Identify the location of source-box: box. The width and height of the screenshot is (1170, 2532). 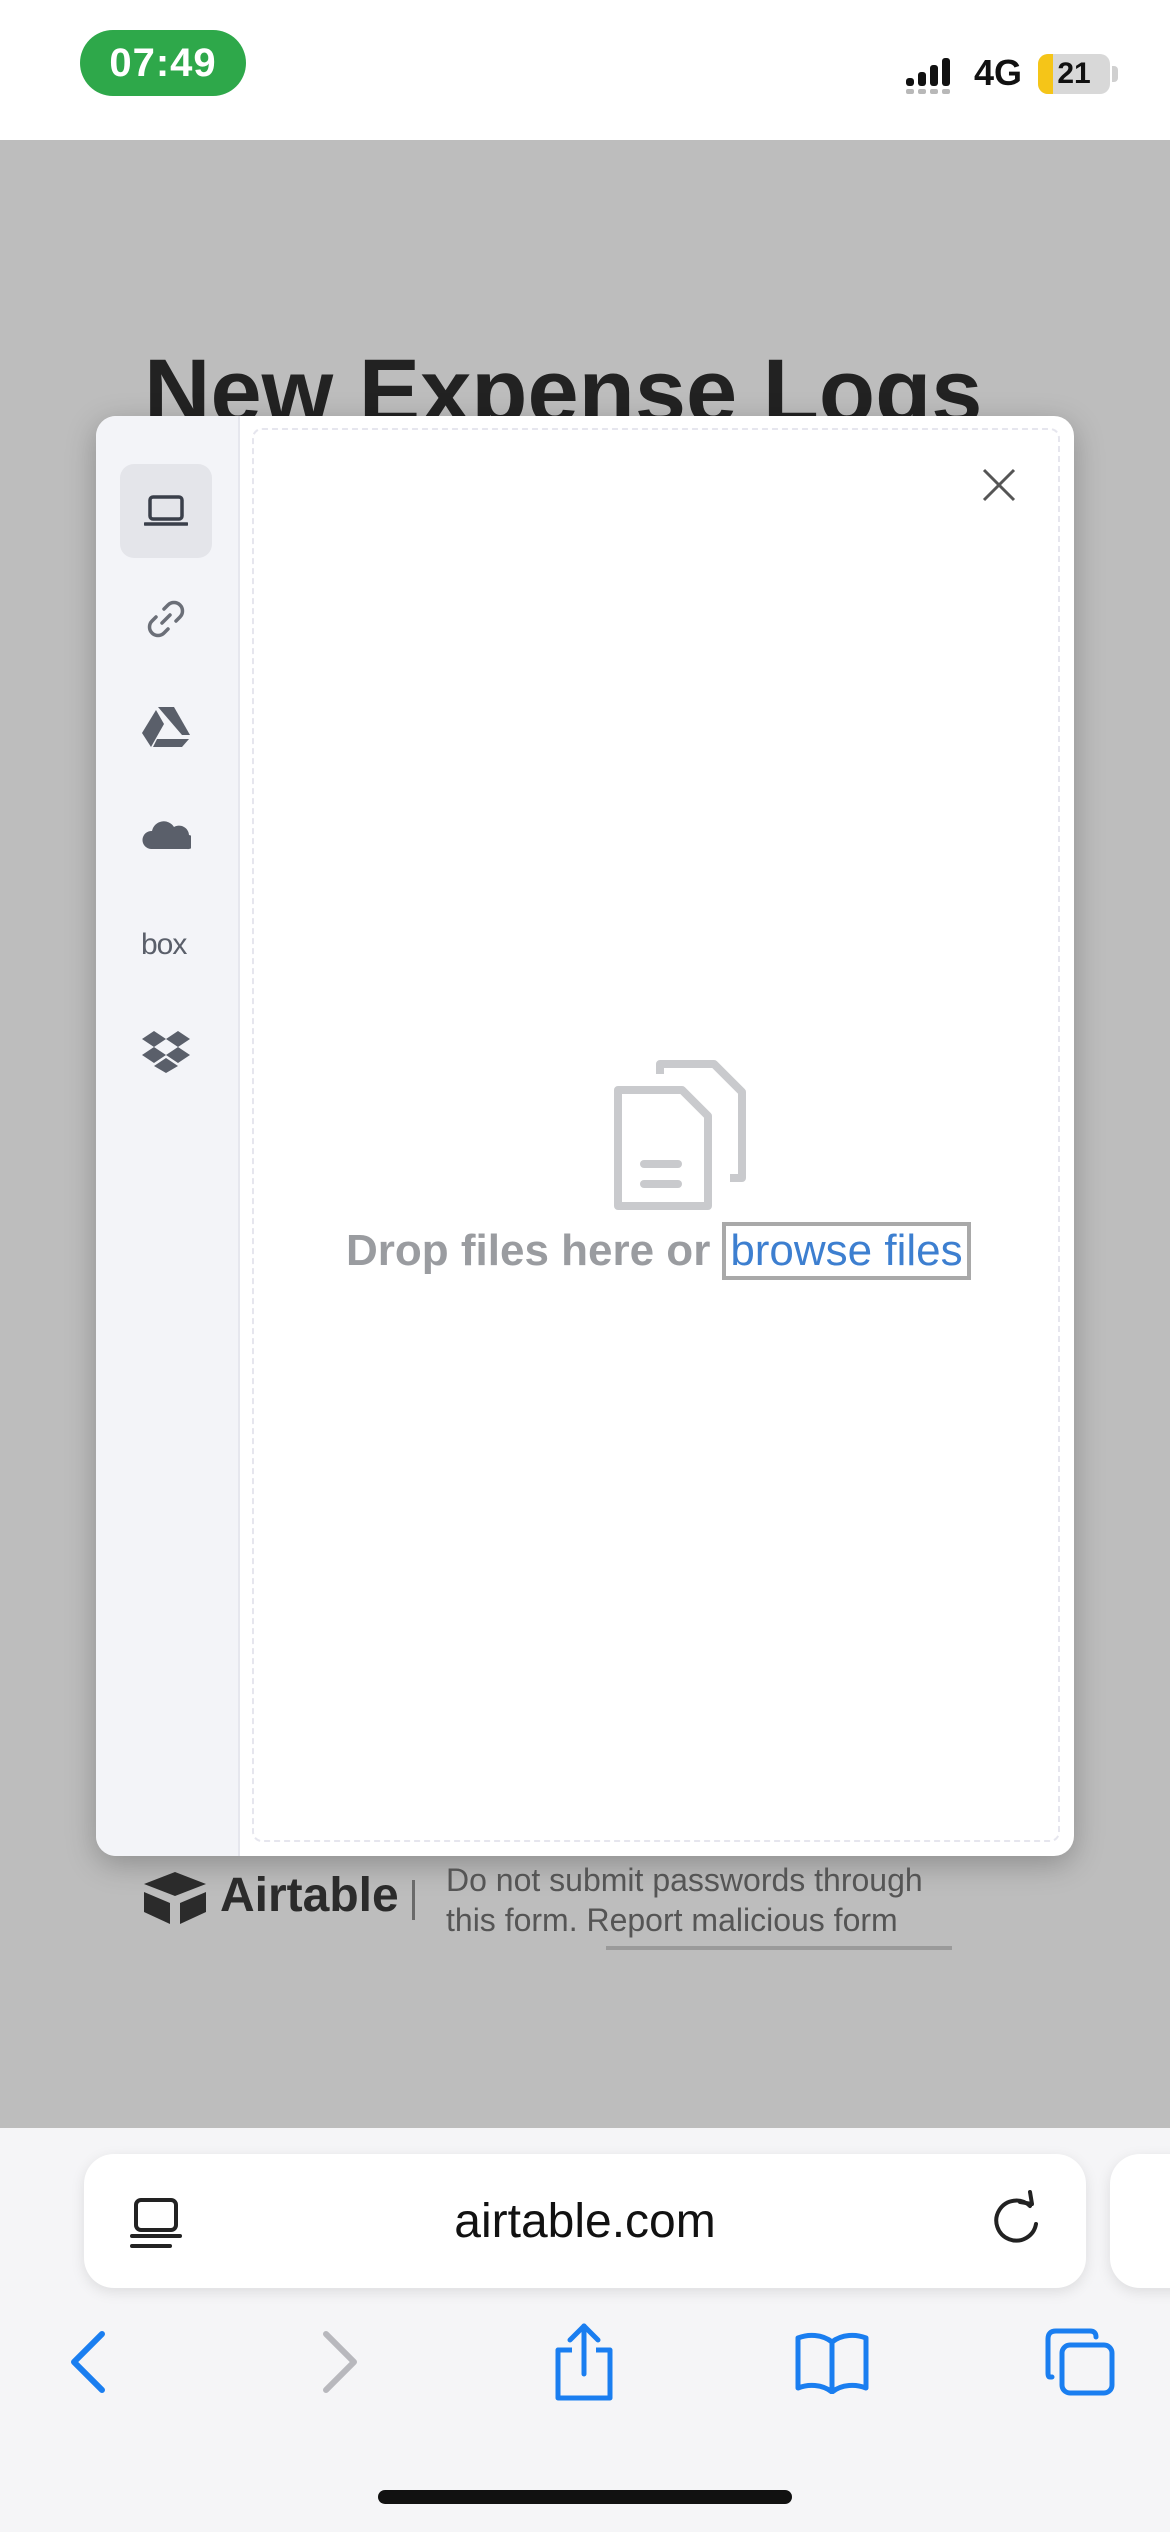
(166, 943).